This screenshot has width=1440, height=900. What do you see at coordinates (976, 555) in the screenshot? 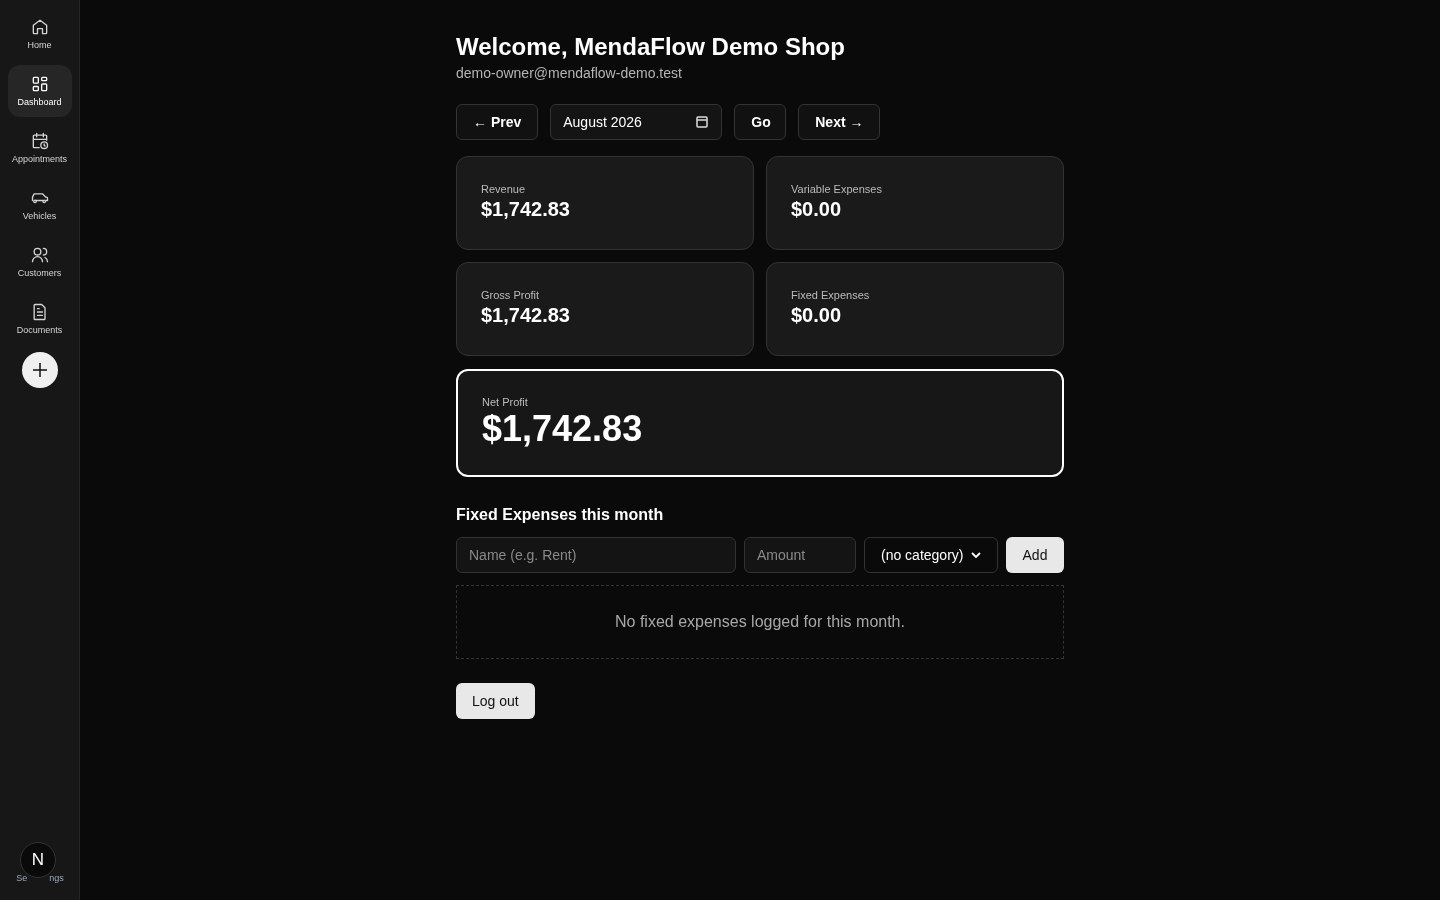
I see `chevron-down-icon` at bounding box center [976, 555].